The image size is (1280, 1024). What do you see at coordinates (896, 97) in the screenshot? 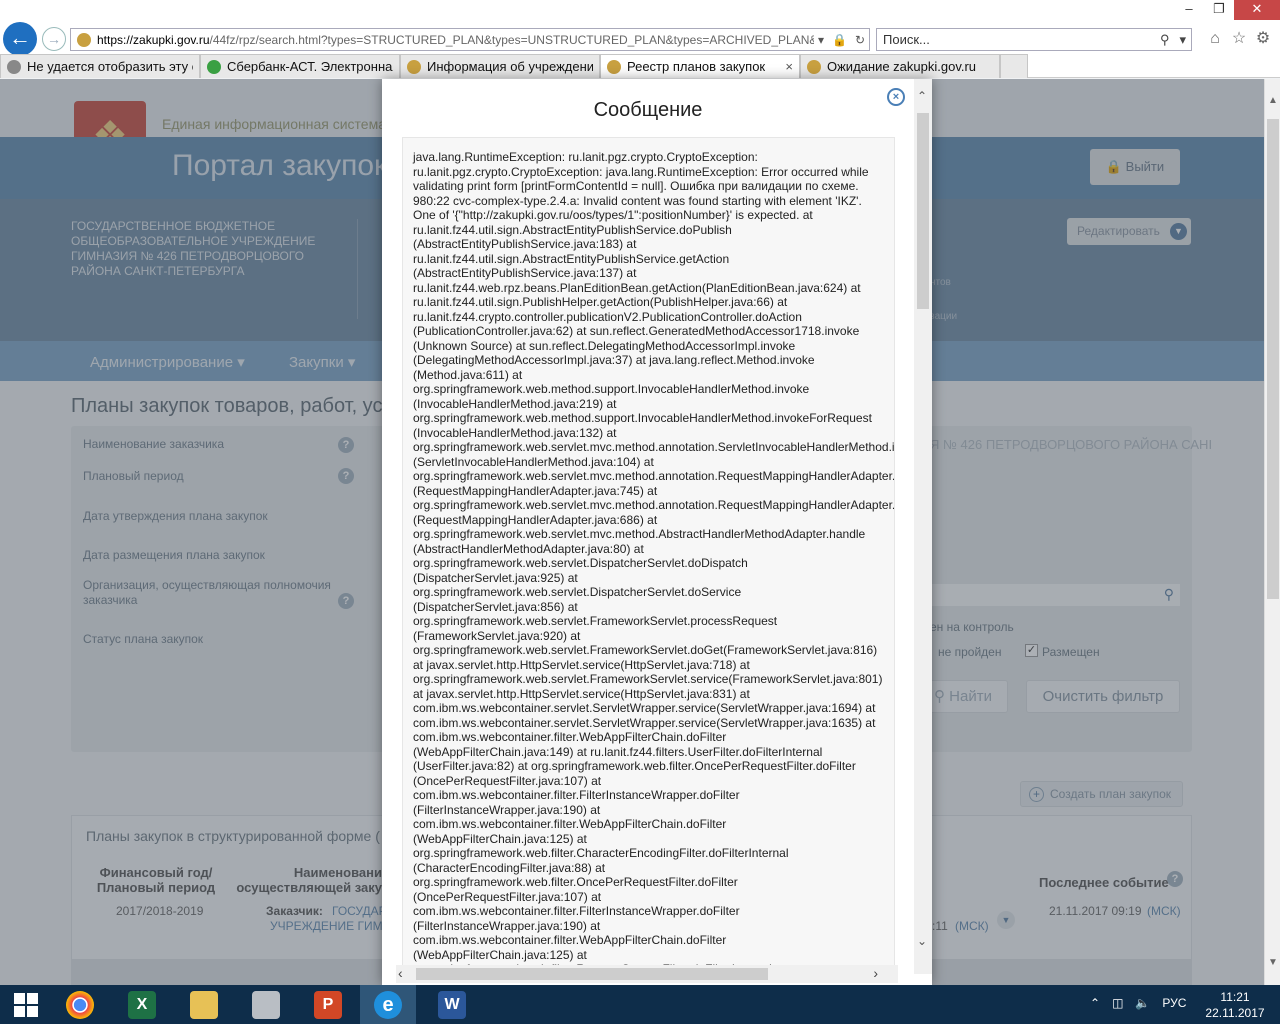
I see `dialog-close-icon: ×` at bounding box center [896, 97].